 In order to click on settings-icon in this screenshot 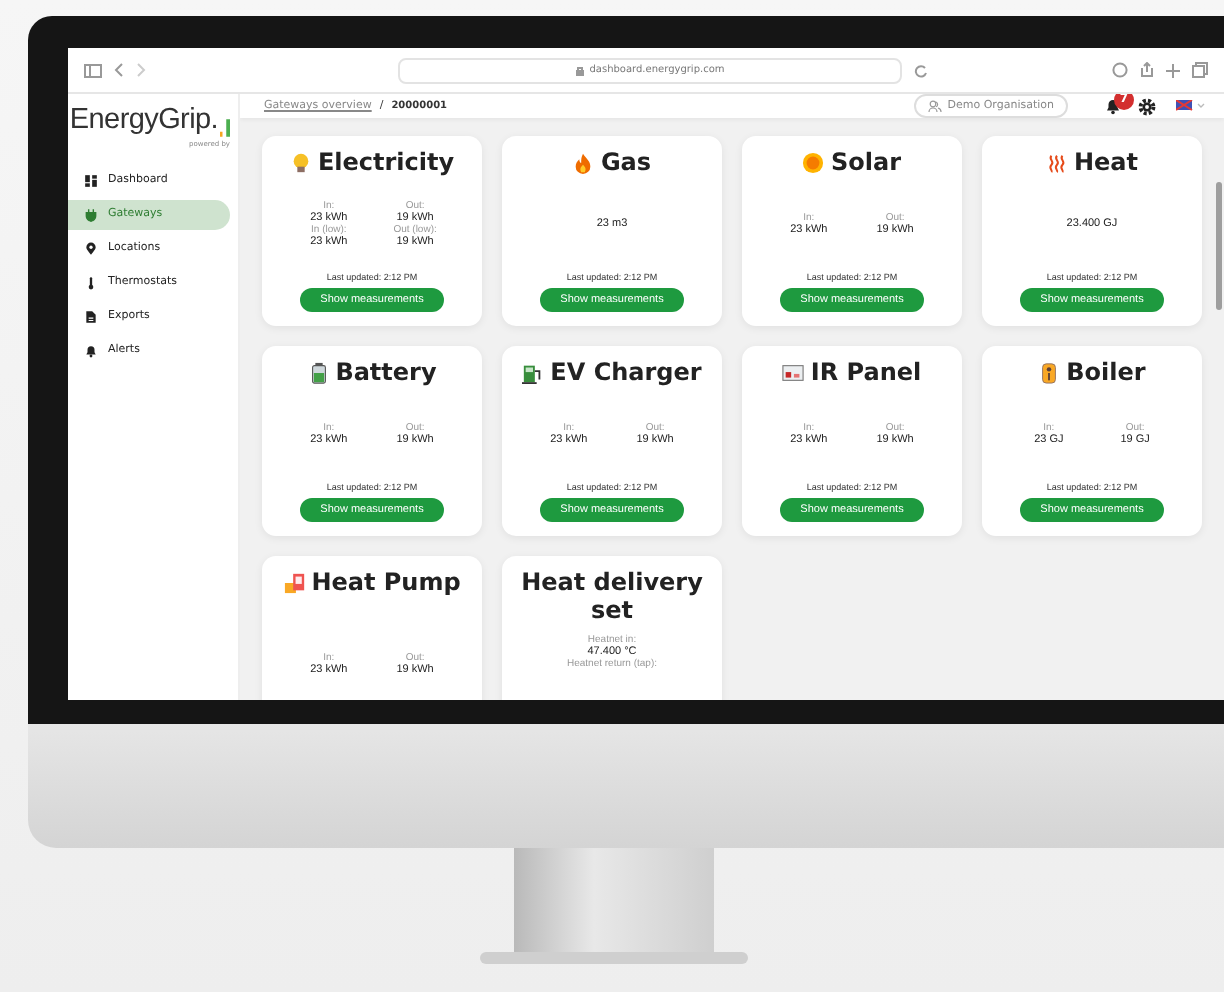, I will do `click(1147, 106)`.